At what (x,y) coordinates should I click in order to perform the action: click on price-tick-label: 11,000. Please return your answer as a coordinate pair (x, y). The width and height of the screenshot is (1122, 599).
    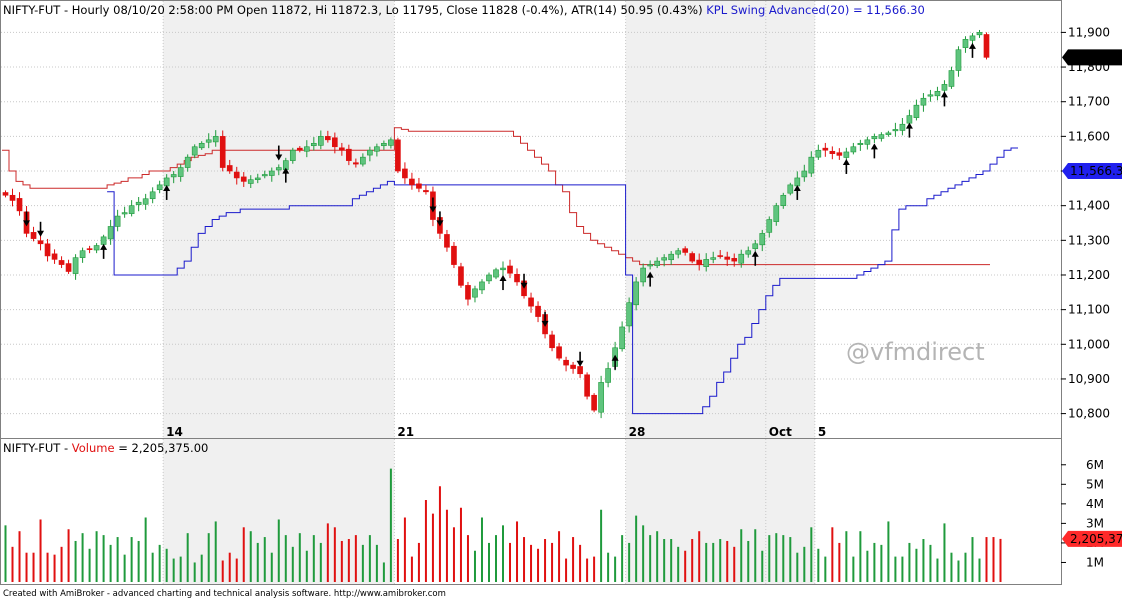
    Looking at the image, I should click on (1089, 344).